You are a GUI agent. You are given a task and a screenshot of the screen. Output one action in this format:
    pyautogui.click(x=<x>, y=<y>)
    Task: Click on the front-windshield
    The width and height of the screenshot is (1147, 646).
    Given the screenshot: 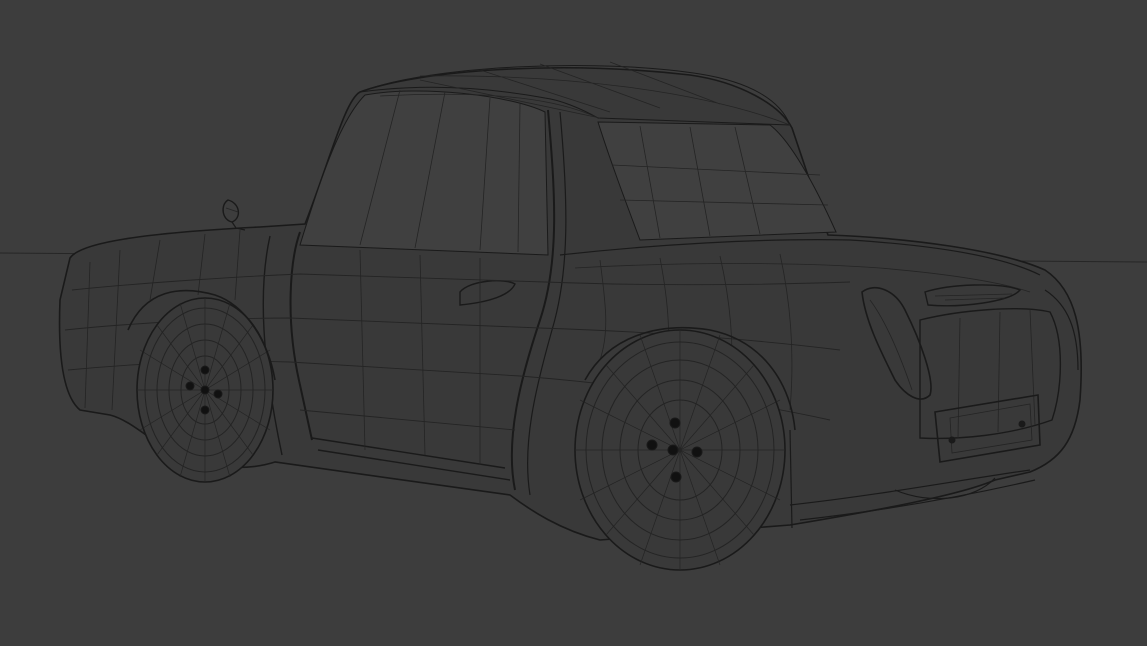 What is the action you would take?
    pyautogui.click(x=717, y=181)
    